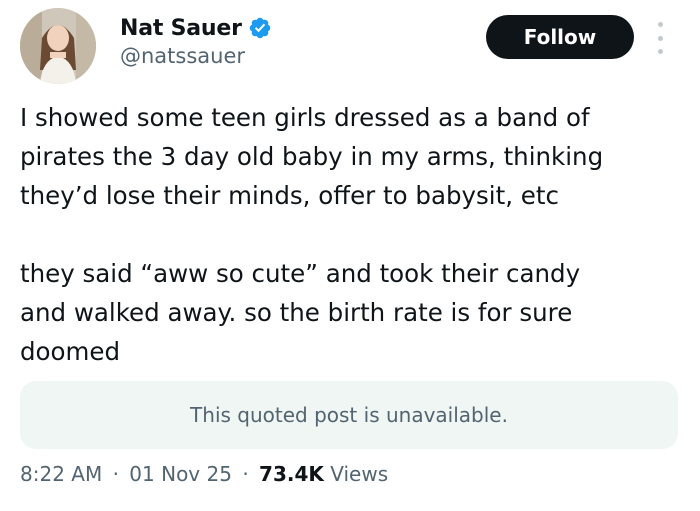 The height and width of the screenshot is (511, 700). I want to click on tweet-meta: 8:22 AM · 01 Nov 25 · 73.4K Views, so click(204, 474).